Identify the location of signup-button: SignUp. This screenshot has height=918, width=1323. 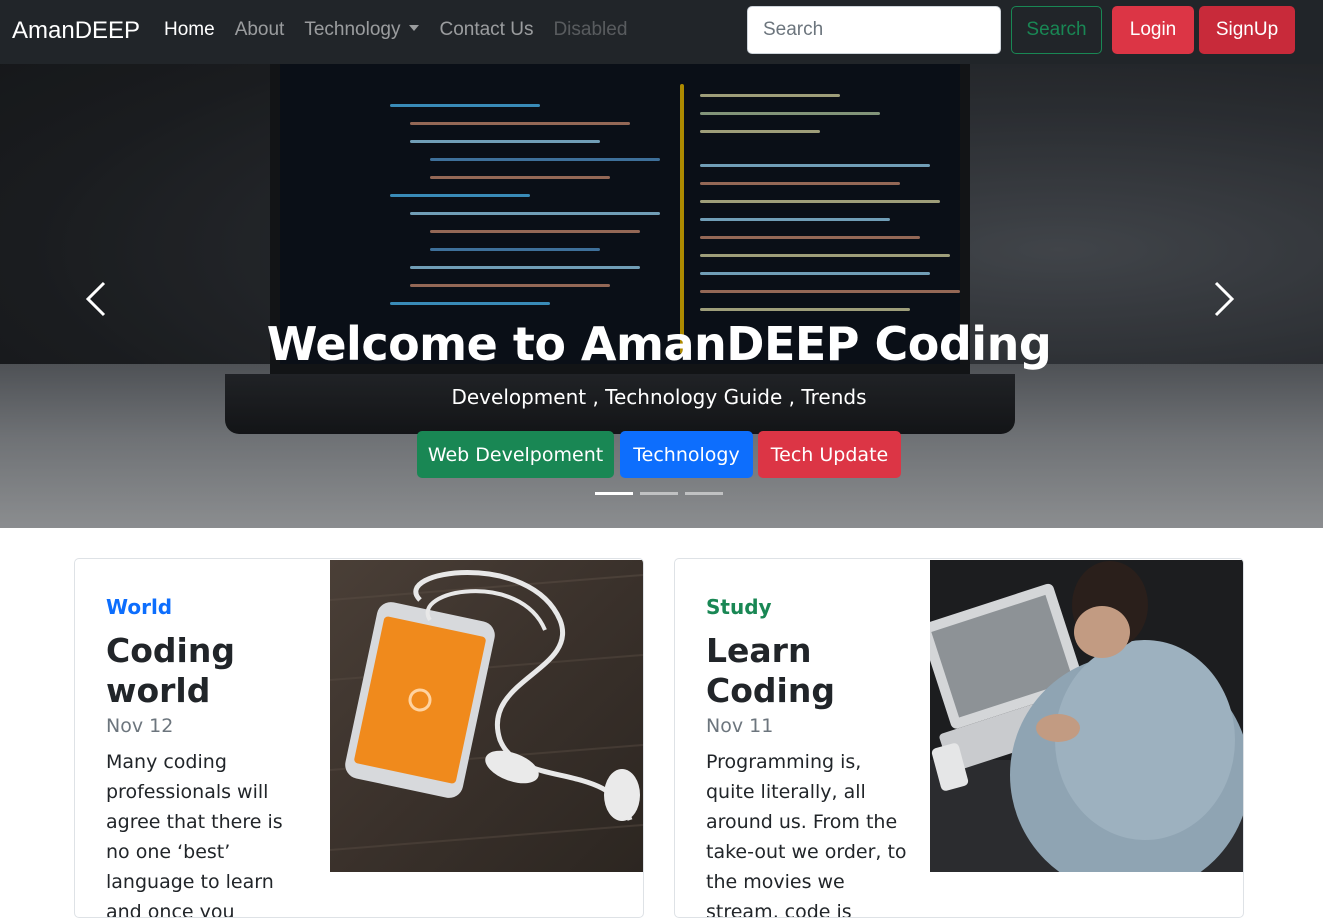
(1247, 30).